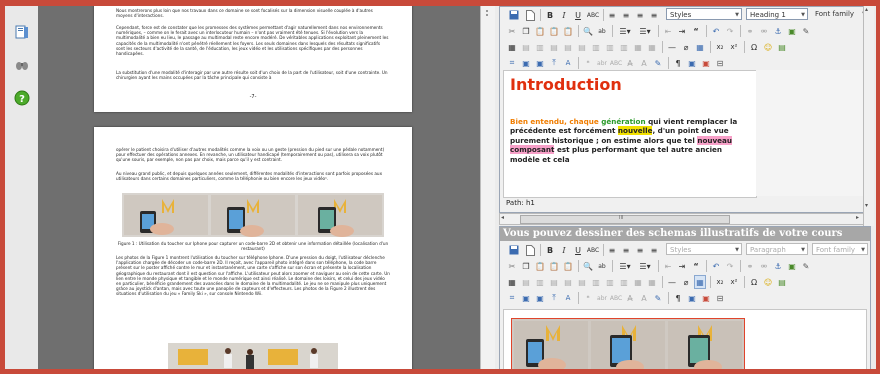 Image resolution: width=880 pixels, height=374 pixels. What do you see at coordinates (806, 266) in the screenshot?
I see `cleanup-icon: ✎` at bounding box center [806, 266].